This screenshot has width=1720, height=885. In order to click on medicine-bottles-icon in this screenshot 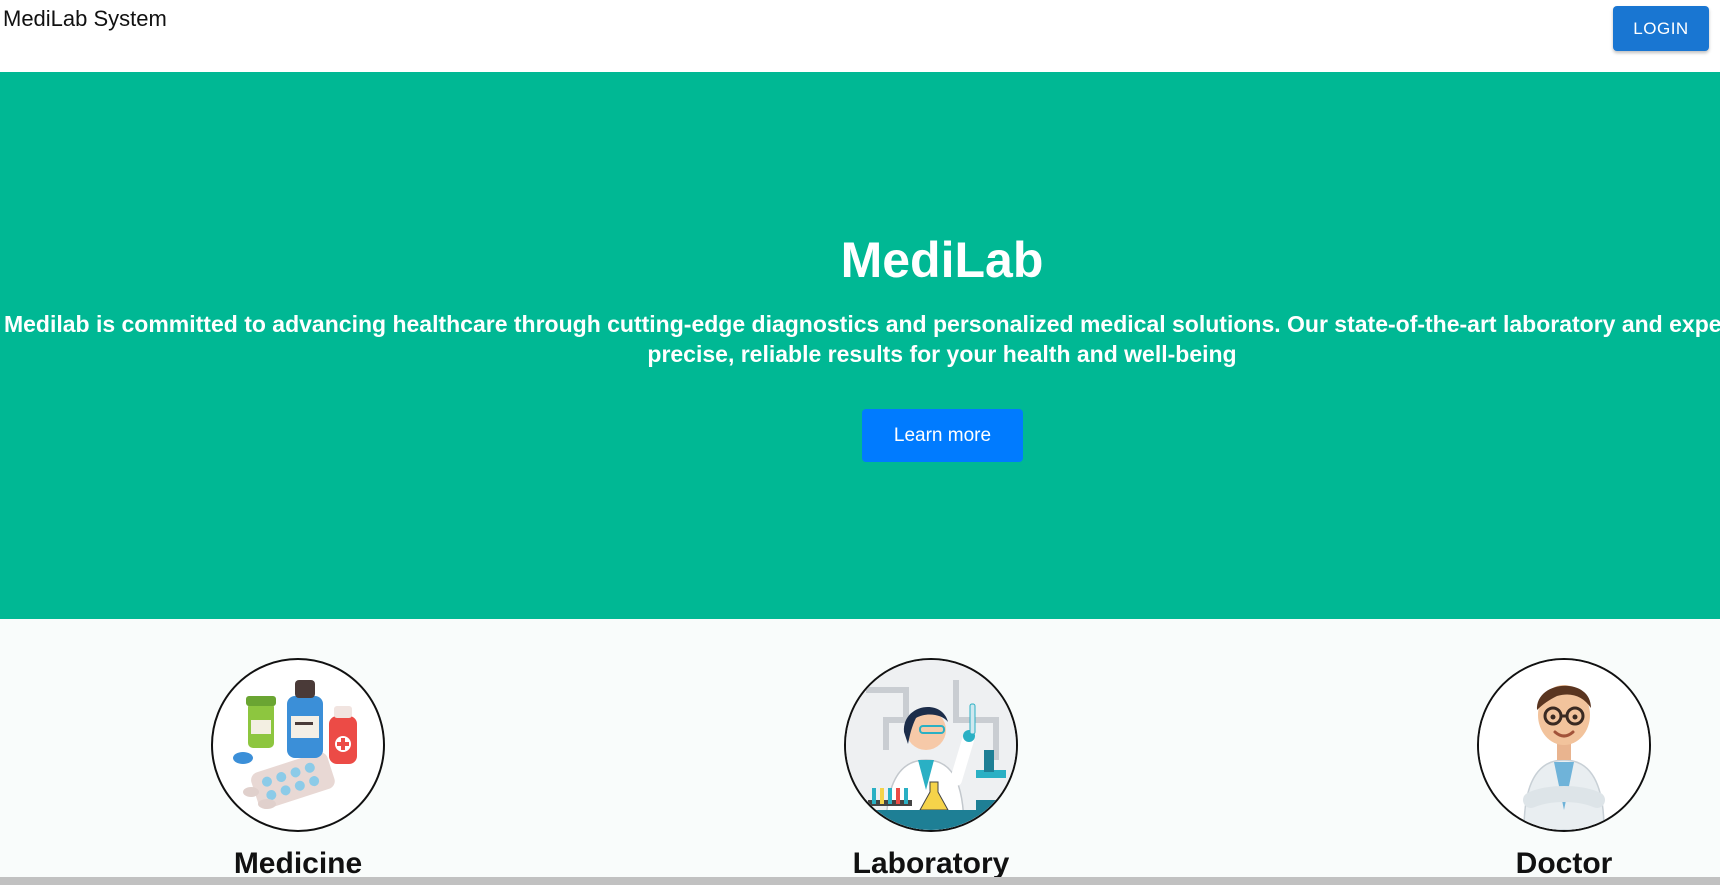, I will do `click(295, 744)`.